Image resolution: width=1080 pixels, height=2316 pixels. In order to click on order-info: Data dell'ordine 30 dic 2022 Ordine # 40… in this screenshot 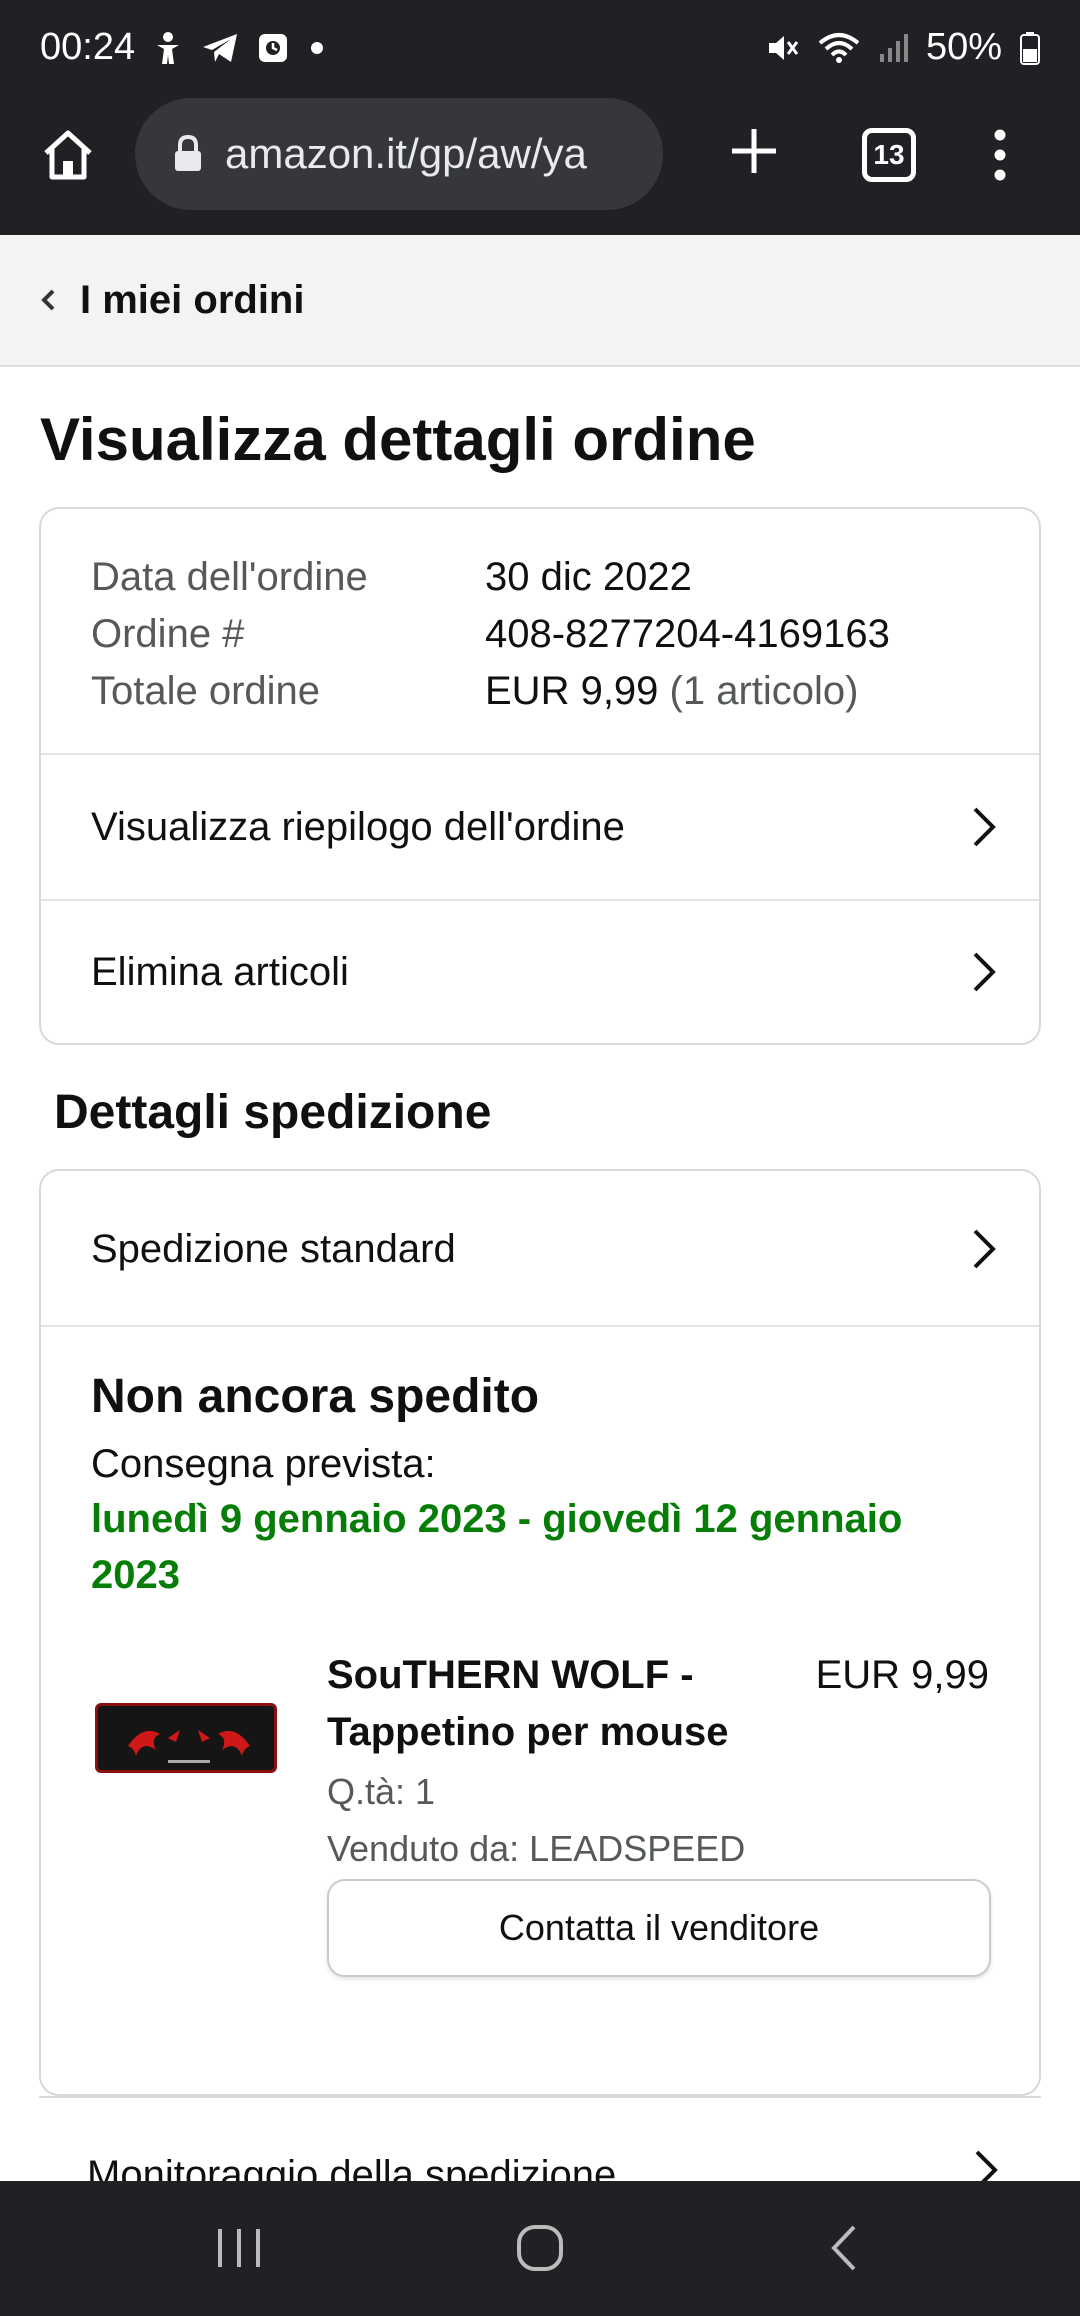, I will do `click(540, 632)`.